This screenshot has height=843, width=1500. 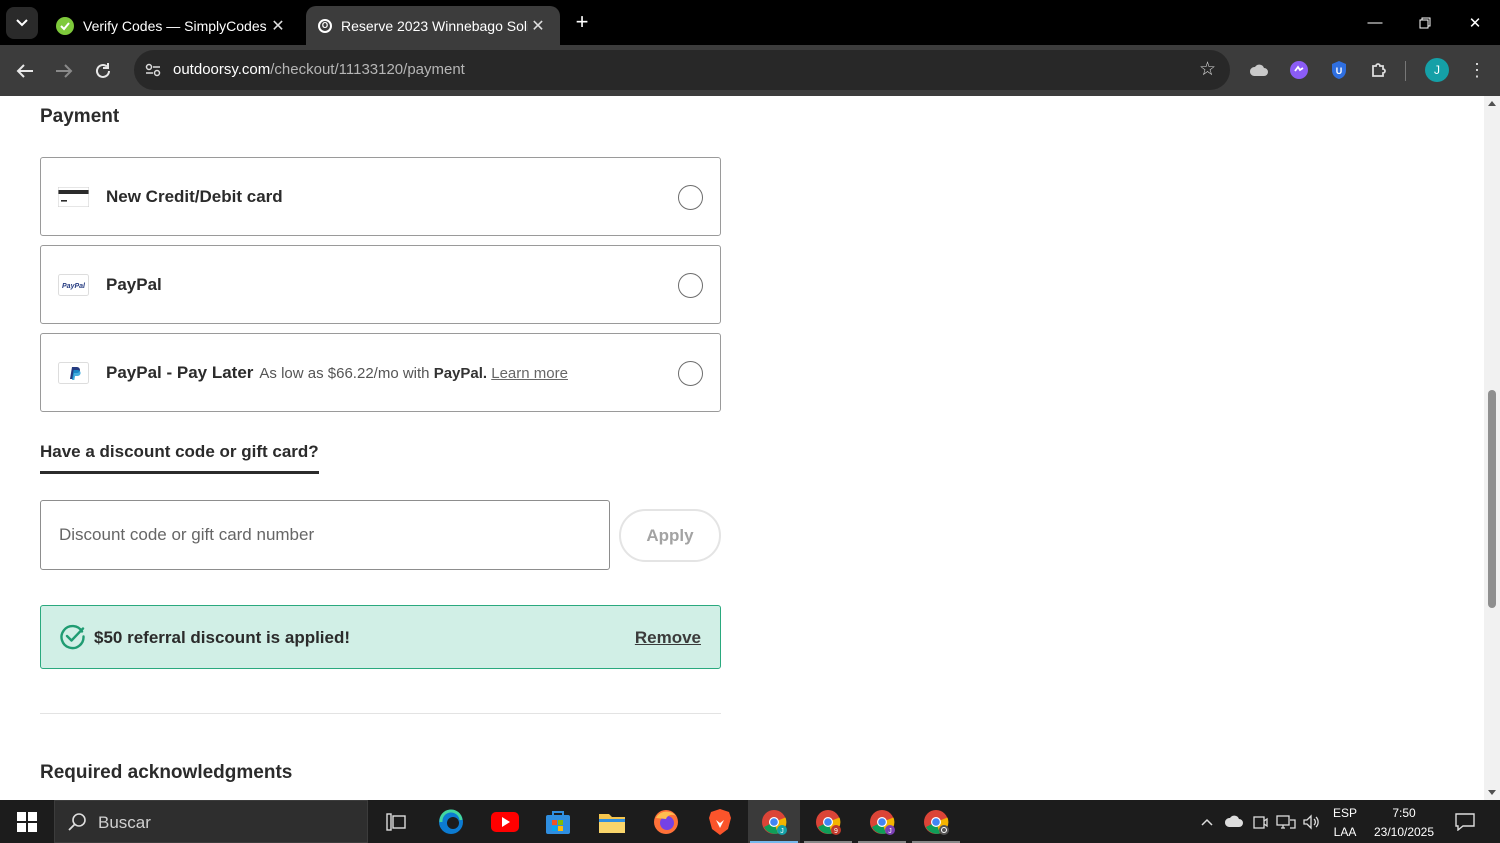 I want to click on network-icon, so click(x=1286, y=821).